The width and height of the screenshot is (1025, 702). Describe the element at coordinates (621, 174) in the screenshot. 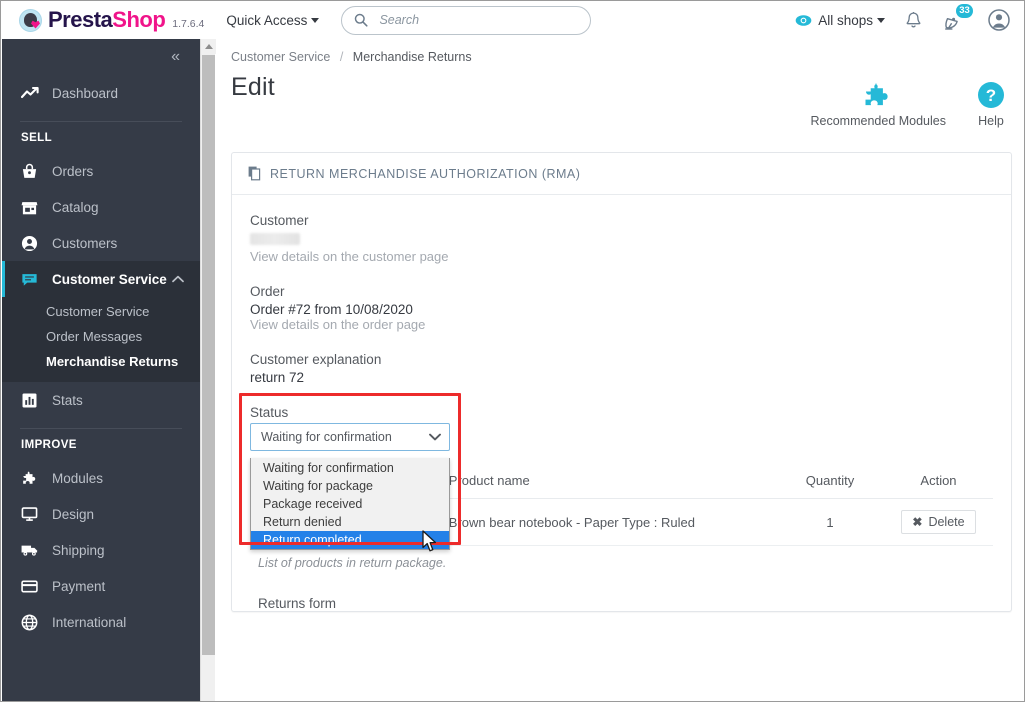

I see `rma-panel-header: RETURN MERCHANDISE AUTHORIZATION (RMA)` at that location.